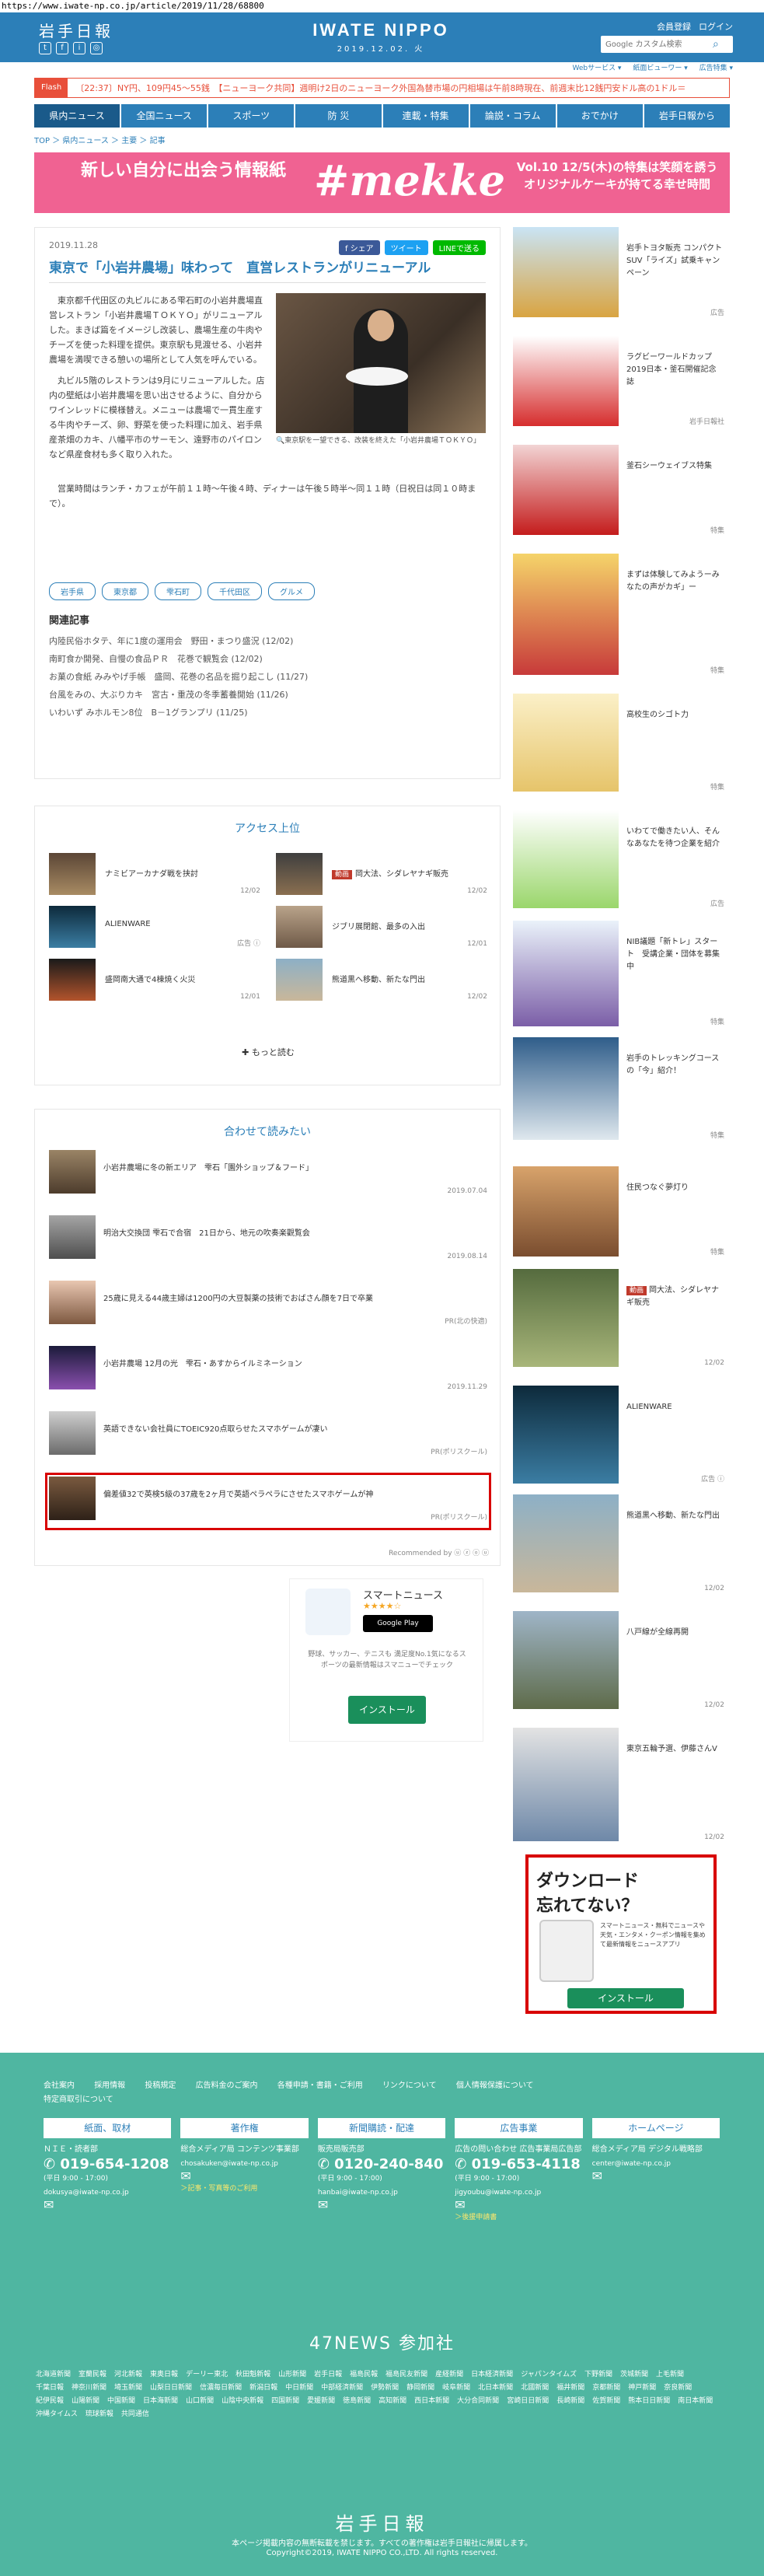 The width and height of the screenshot is (764, 2576). Describe the element at coordinates (392, 2401) in the screenshot. I see `member-paper-link: 高知新聞` at that location.